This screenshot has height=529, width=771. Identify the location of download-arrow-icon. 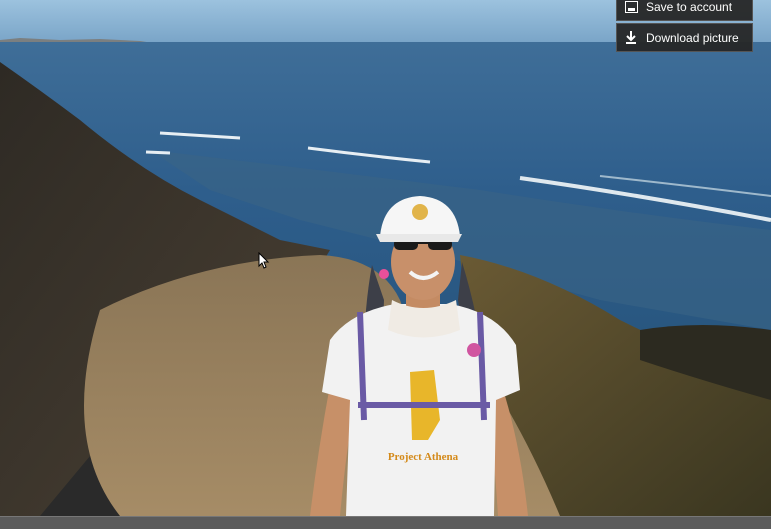
(631, 38).